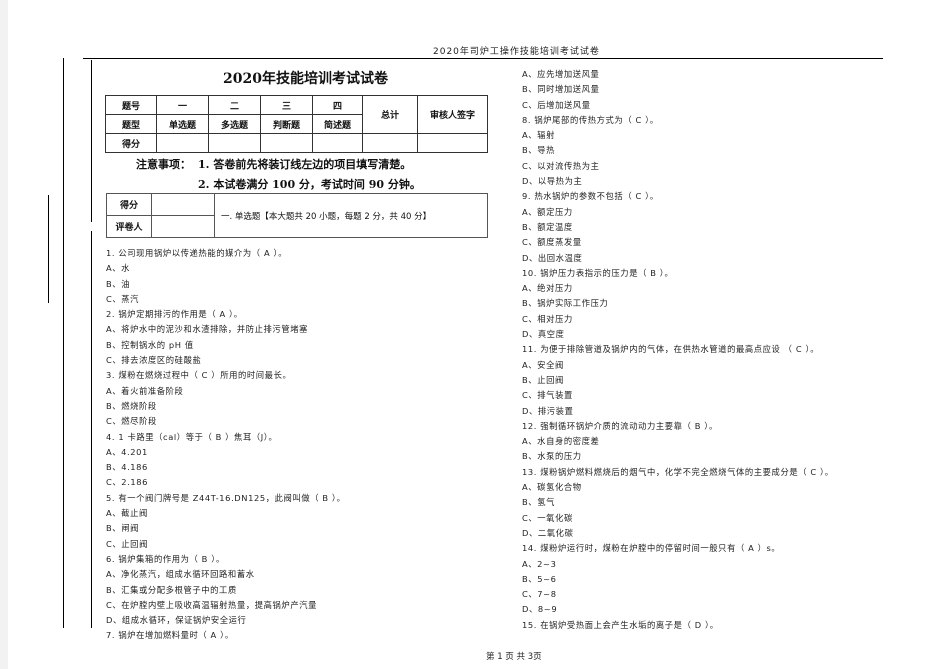 Image resolution: width=945 pixels, height=669 pixels. What do you see at coordinates (171, 589) in the screenshot?
I see `answer-option: B、汇集或分配多根管子中的工质` at bounding box center [171, 589].